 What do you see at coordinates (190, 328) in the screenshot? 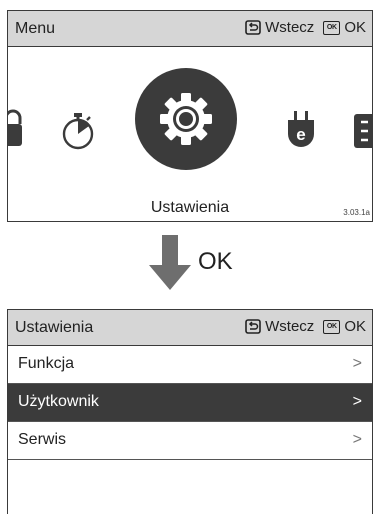
I see `settings-header: Ustawienia Wstecz OK OK` at bounding box center [190, 328].